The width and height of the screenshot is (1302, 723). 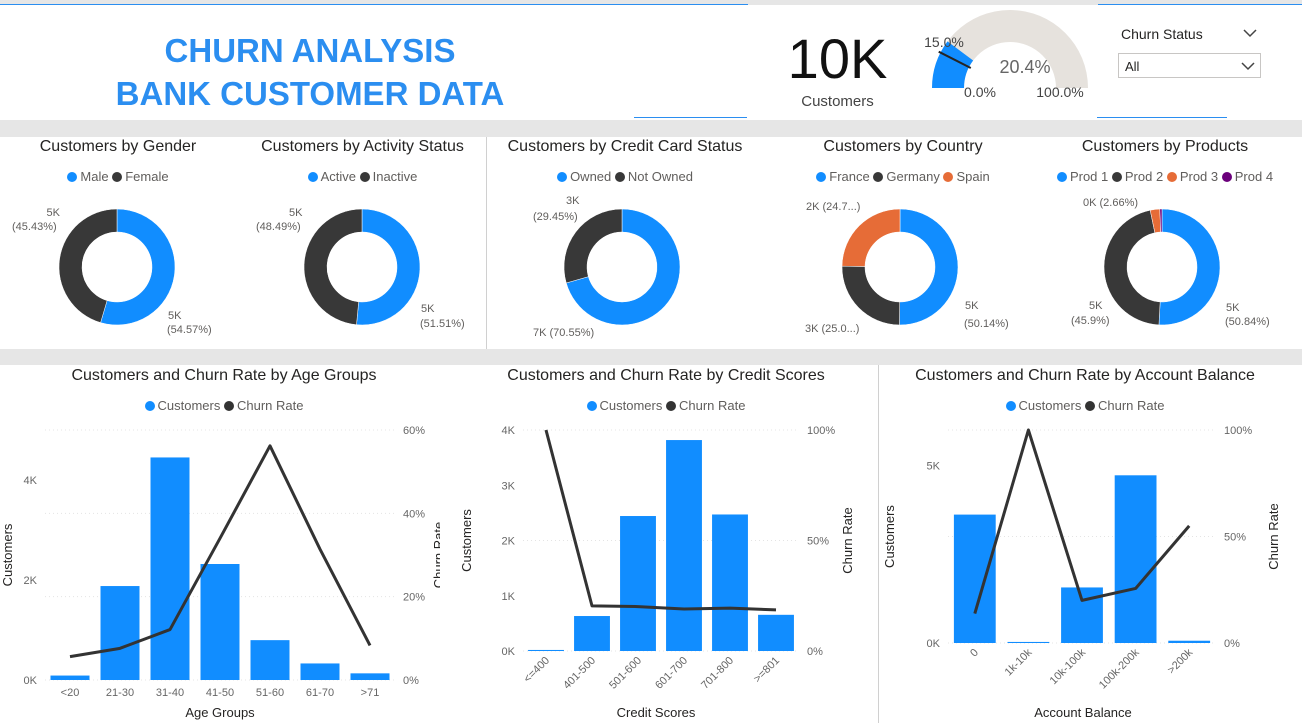 I want to click on donut-slice-germany, so click(x=870, y=295).